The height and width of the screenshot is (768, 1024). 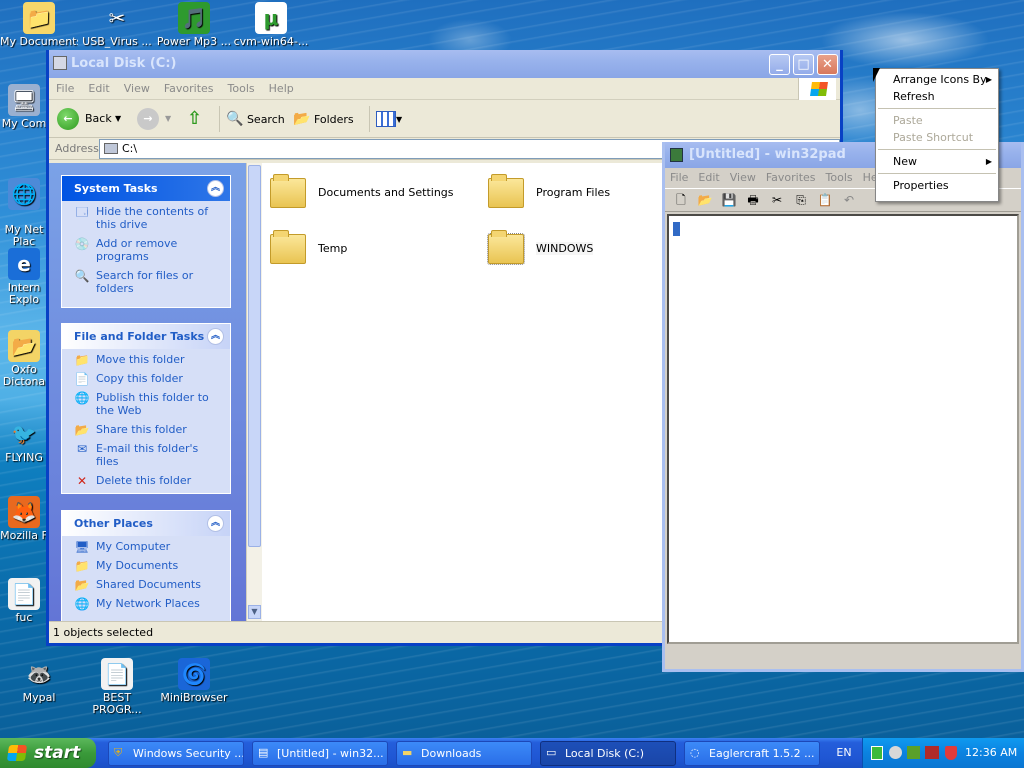 I want to click on print-icon: 🖶, so click(x=753, y=200).